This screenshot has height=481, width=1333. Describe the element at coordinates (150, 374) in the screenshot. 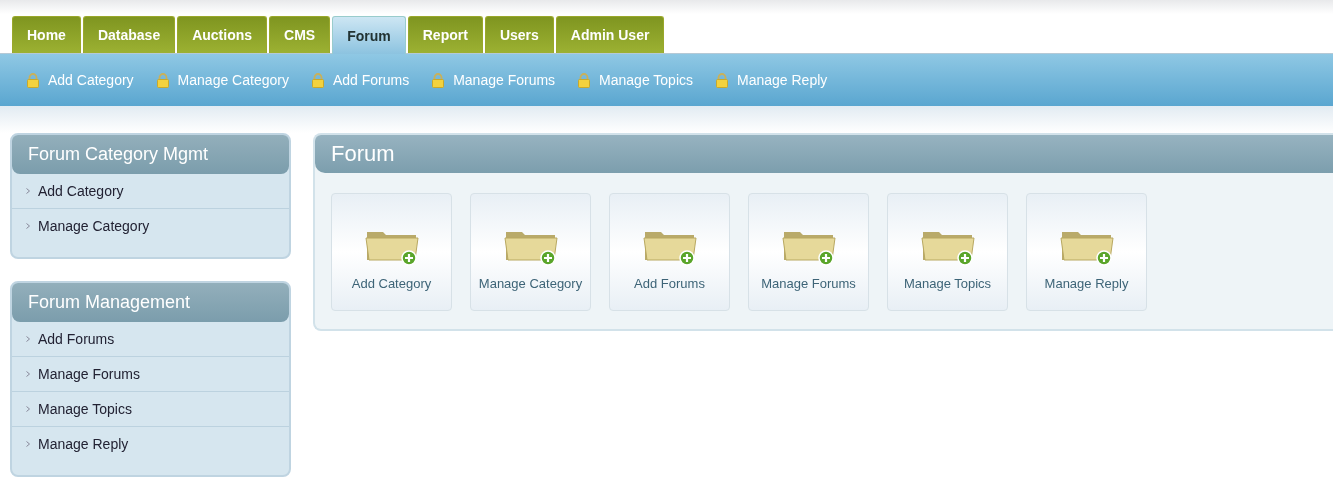

I see `sidebar-link: Manage Forums` at that location.